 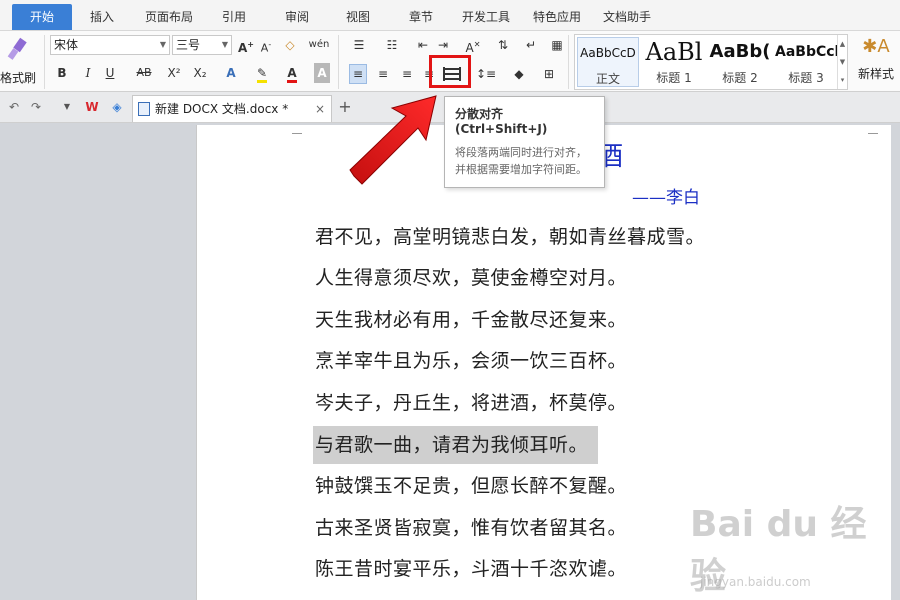 What do you see at coordinates (110, 73) in the screenshot?
I see `underline-button: U` at bounding box center [110, 73].